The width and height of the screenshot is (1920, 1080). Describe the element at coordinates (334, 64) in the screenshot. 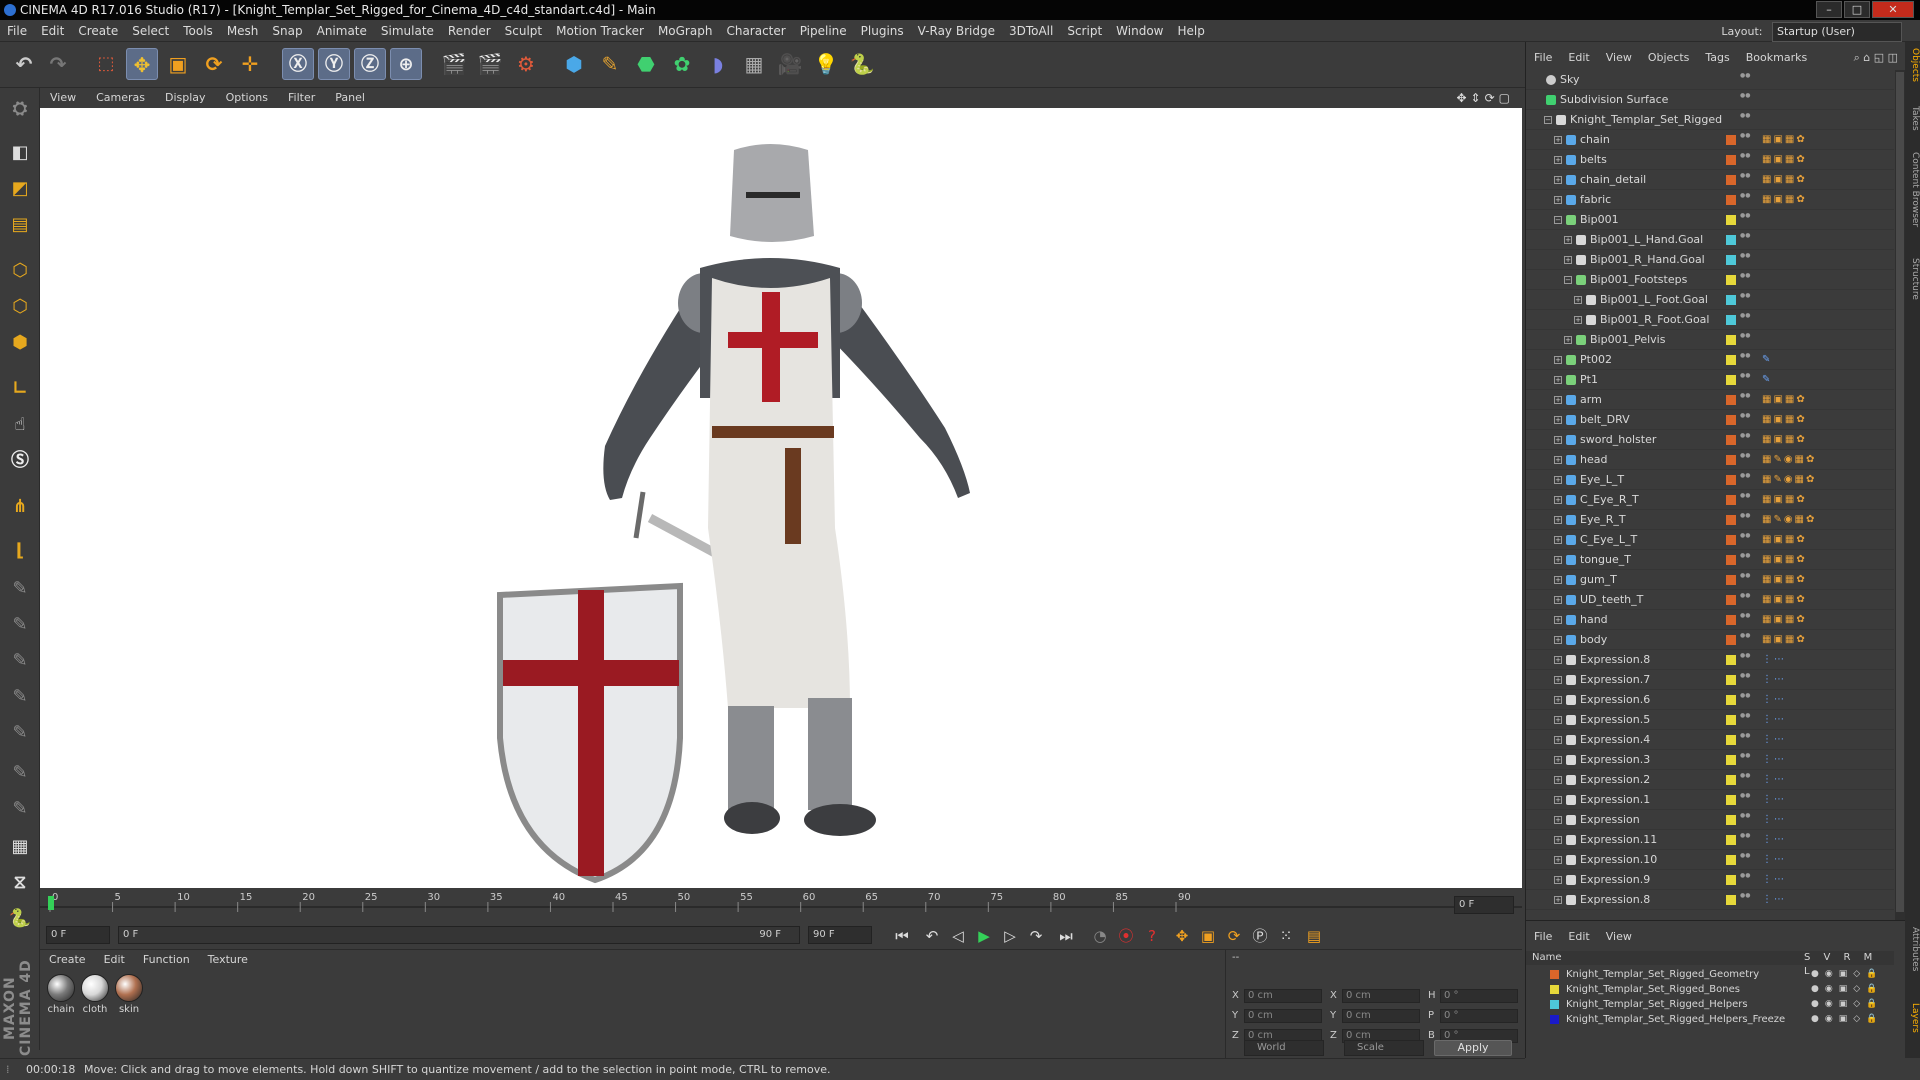

I see `y-axis-lock-icon: Ⓨ` at that location.